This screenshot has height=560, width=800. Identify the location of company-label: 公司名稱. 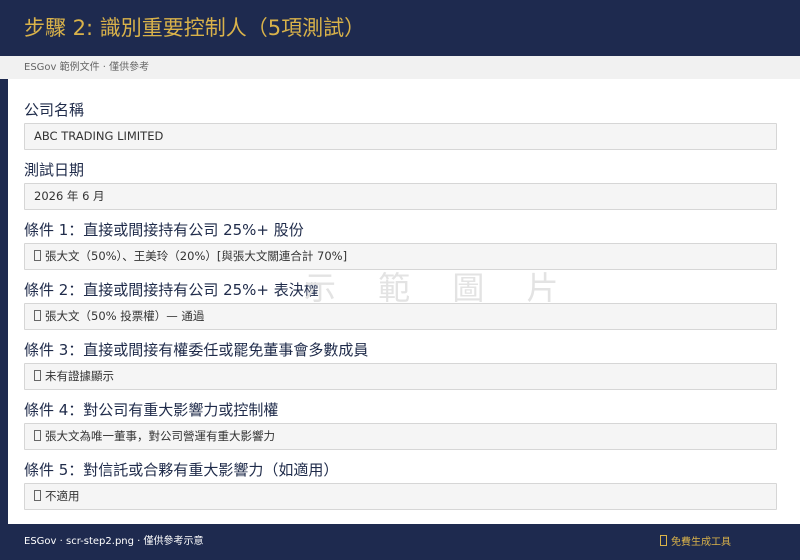
(54, 110).